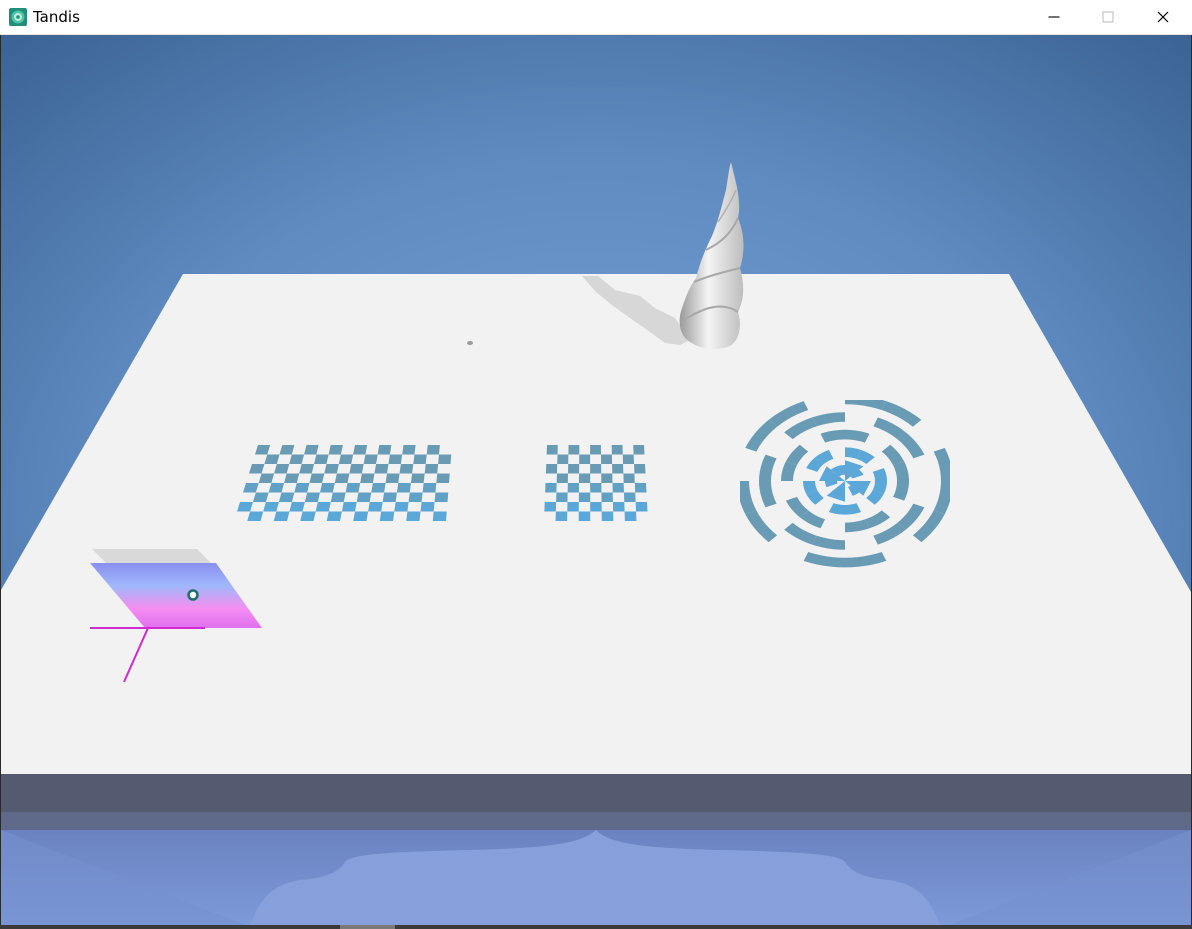 The width and height of the screenshot is (1192, 929). What do you see at coordinates (193, 595) in the screenshot?
I see `pivot-handle` at bounding box center [193, 595].